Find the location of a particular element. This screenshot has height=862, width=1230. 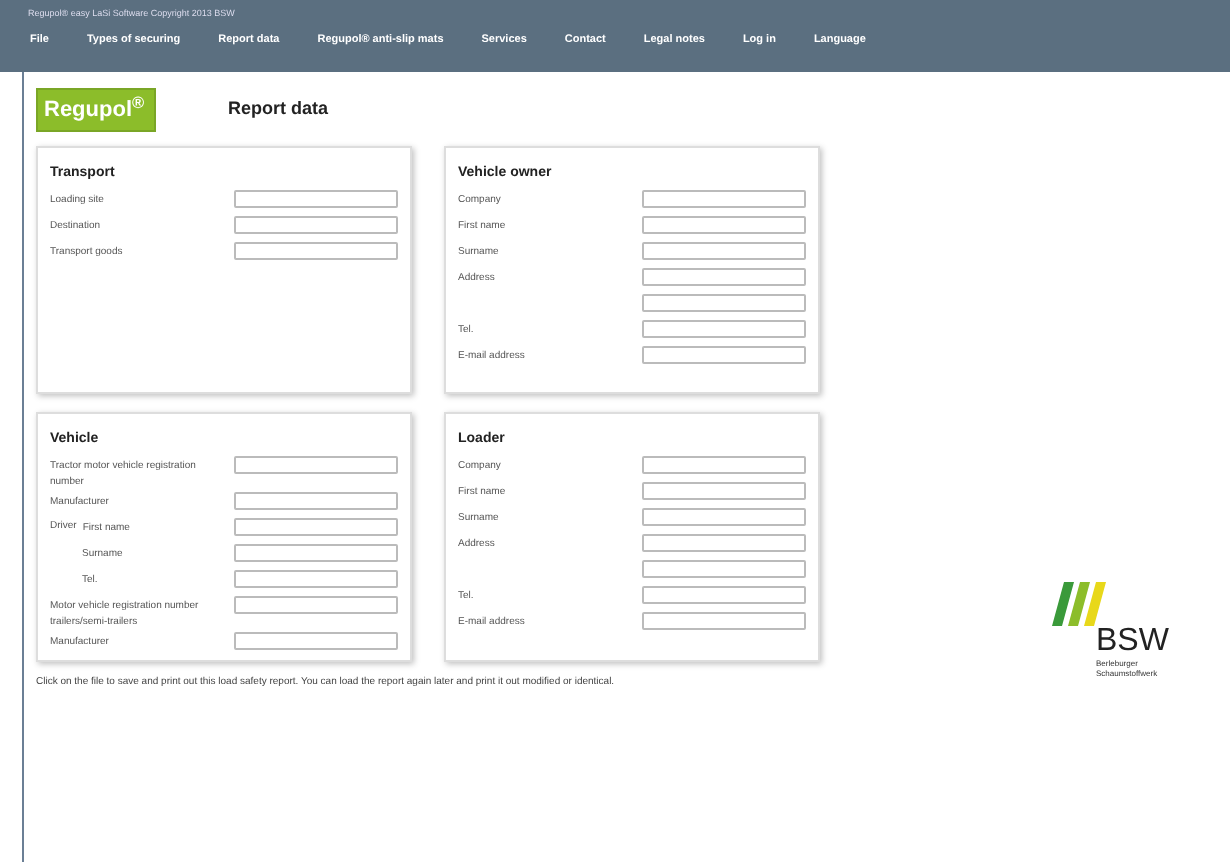

company-name: BSW is located at coordinates (1133, 642).